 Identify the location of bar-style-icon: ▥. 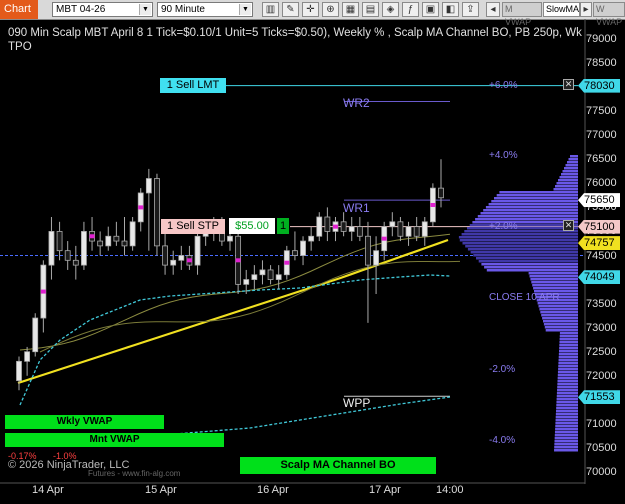
(270, 9).